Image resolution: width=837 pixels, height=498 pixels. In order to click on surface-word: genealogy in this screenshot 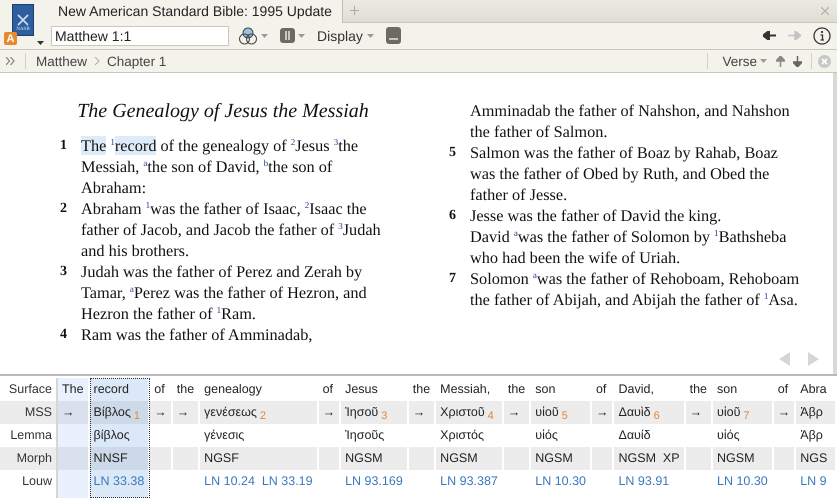, I will do `click(233, 389)`.